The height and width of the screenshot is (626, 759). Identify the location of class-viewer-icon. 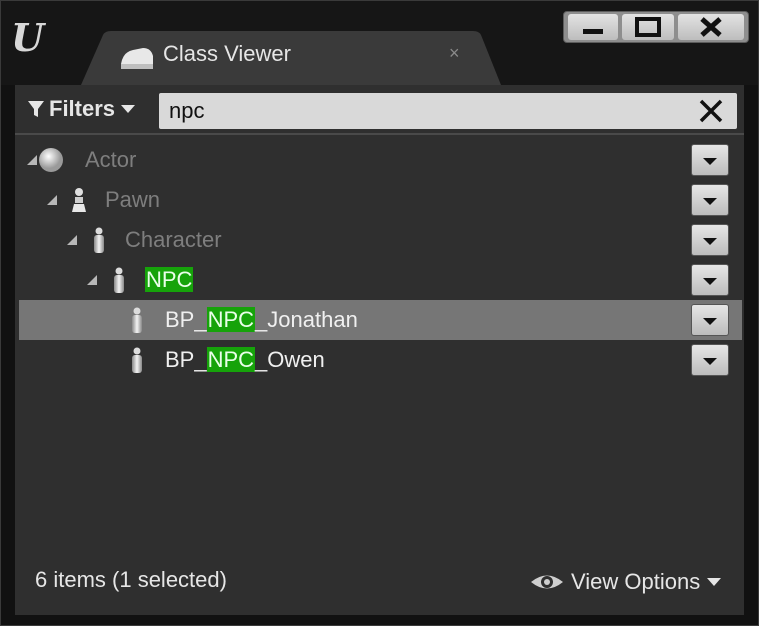
(137, 57).